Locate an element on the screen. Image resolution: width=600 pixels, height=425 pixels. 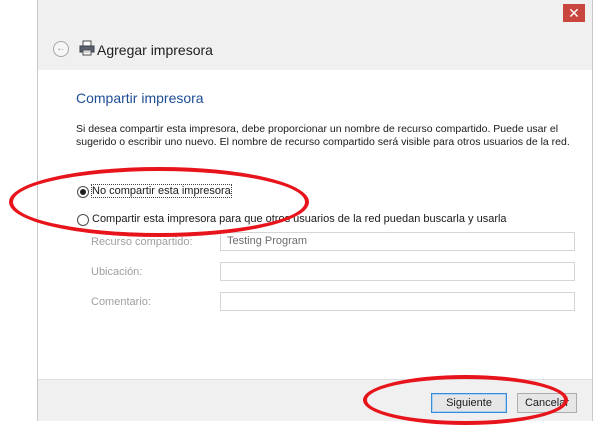
location-field is located at coordinates (397, 271).